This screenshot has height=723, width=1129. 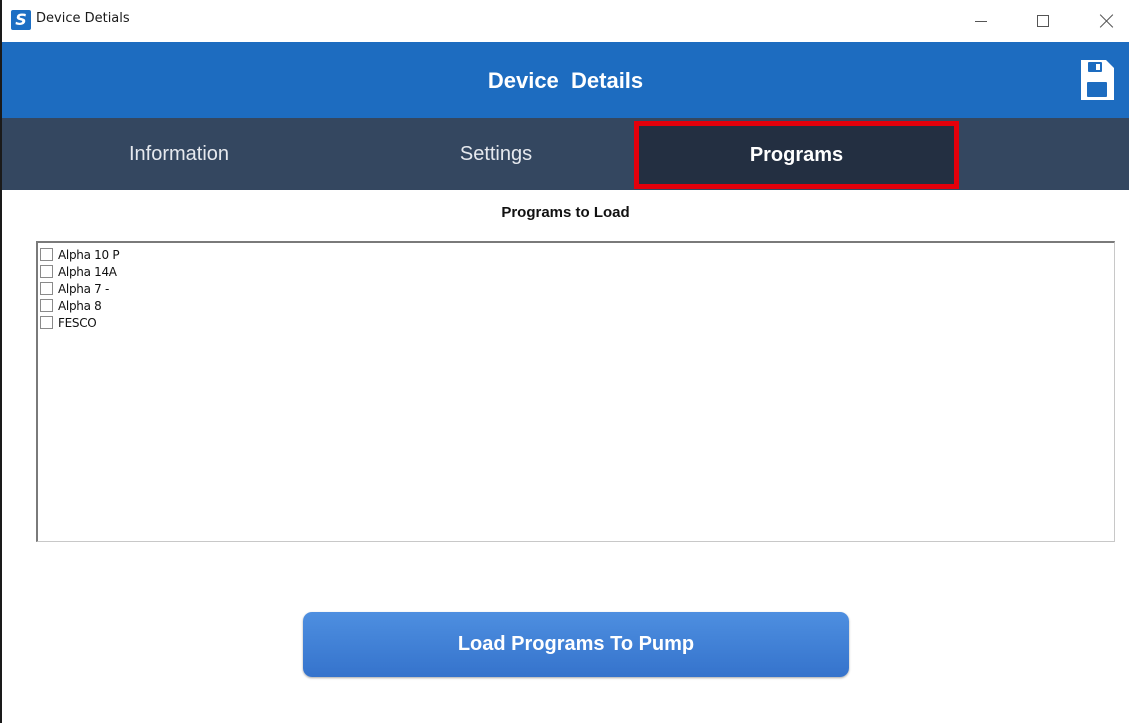 What do you see at coordinates (21, 20) in the screenshot?
I see `app-logo-icon: S` at bounding box center [21, 20].